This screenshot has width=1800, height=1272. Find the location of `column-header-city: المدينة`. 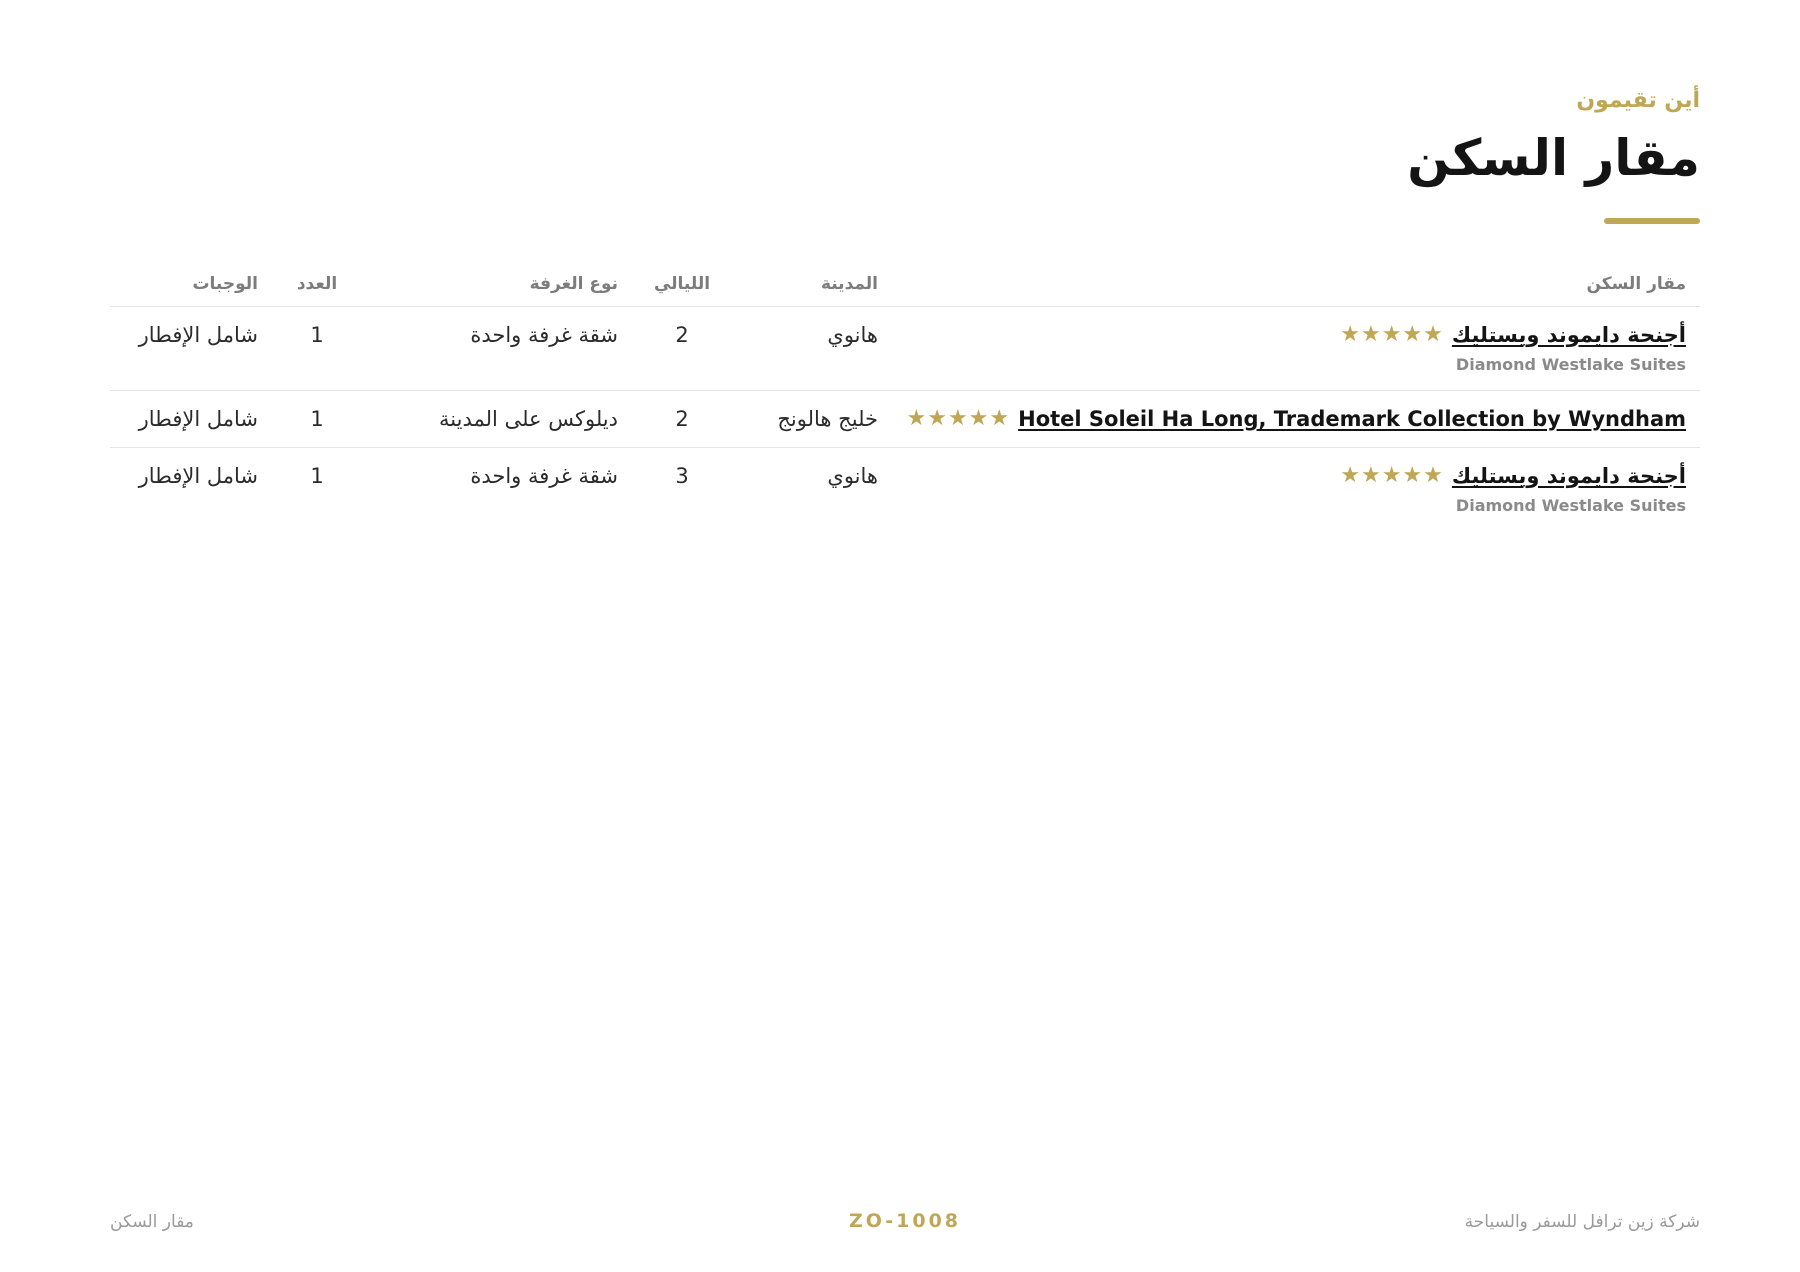

column-header-city: المدينة is located at coordinates (812, 284).